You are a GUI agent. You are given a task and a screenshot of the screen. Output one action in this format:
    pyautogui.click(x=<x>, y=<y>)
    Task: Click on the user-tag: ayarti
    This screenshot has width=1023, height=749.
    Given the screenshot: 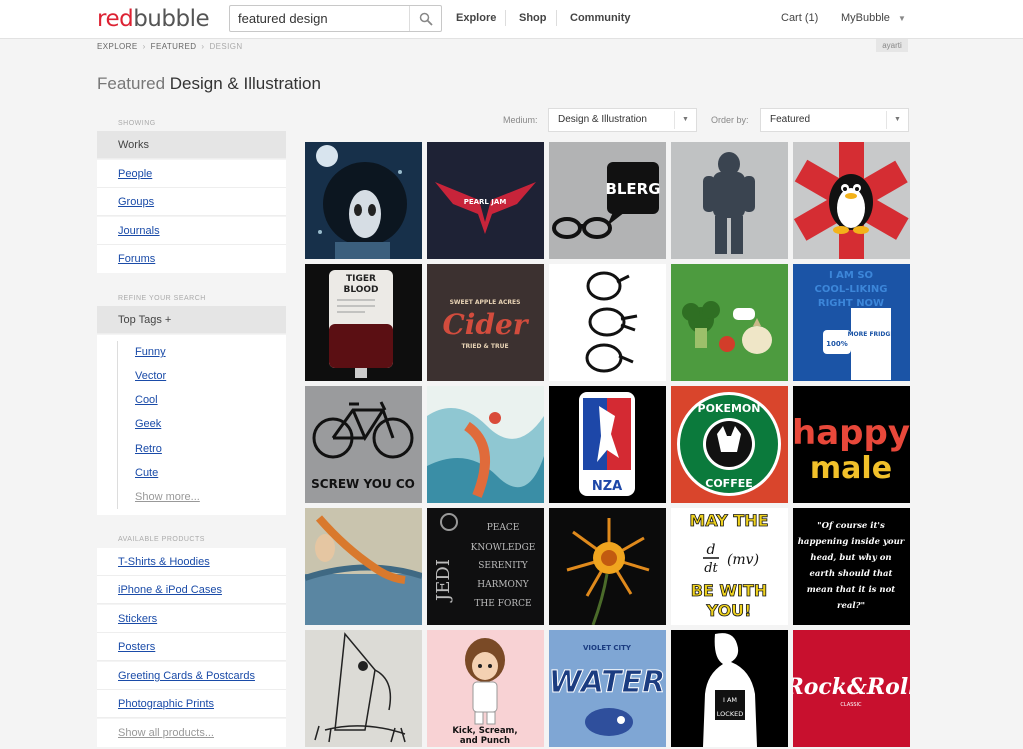 What is the action you would take?
    pyautogui.click(x=892, y=45)
    